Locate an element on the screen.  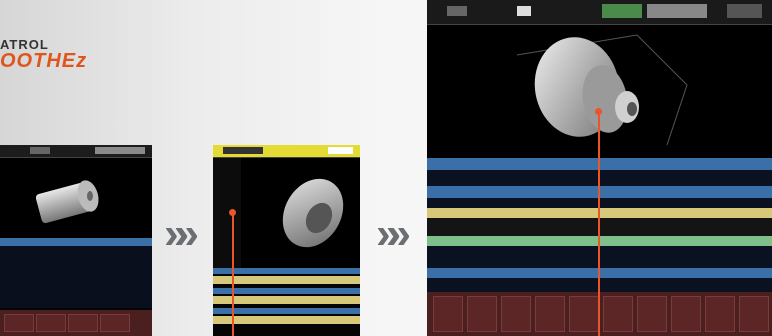
brand-logo: ATROL OOTHEz is located at coordinates (43, 54).